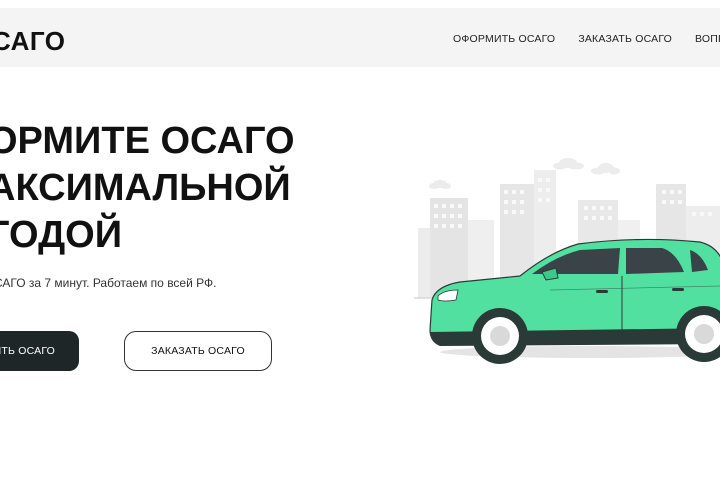 The image size is (720, 480). I want to click on oformit-osago-button-label: ИТЬ ОСАГО, so click(27, 351).